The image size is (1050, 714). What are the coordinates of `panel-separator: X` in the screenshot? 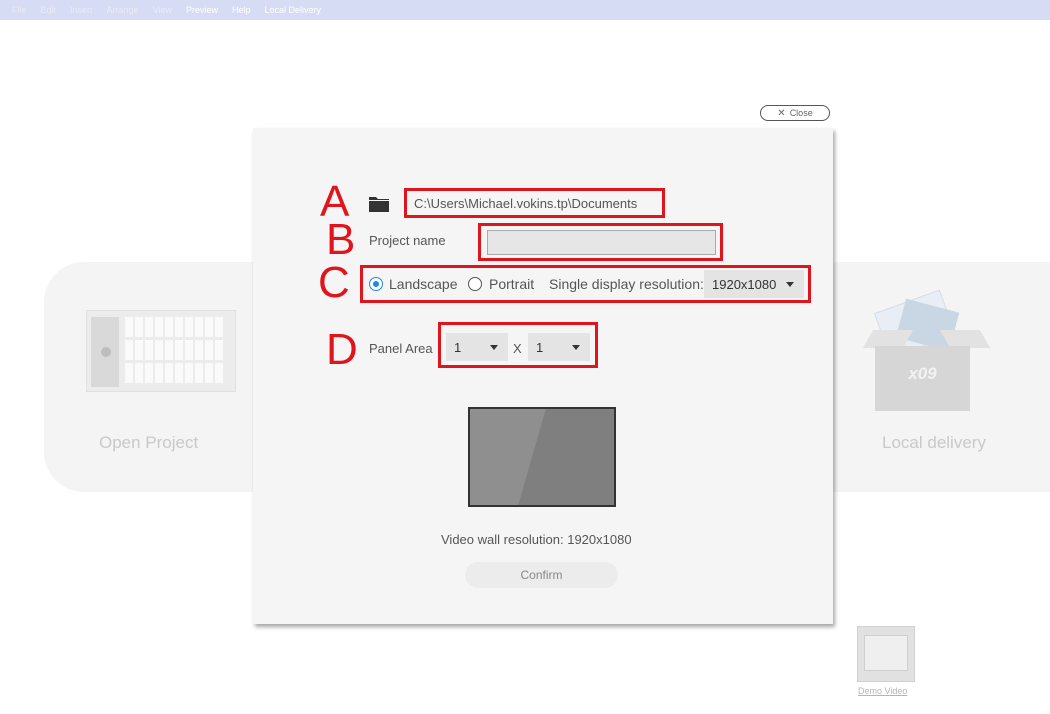 It's located at (517, 348).